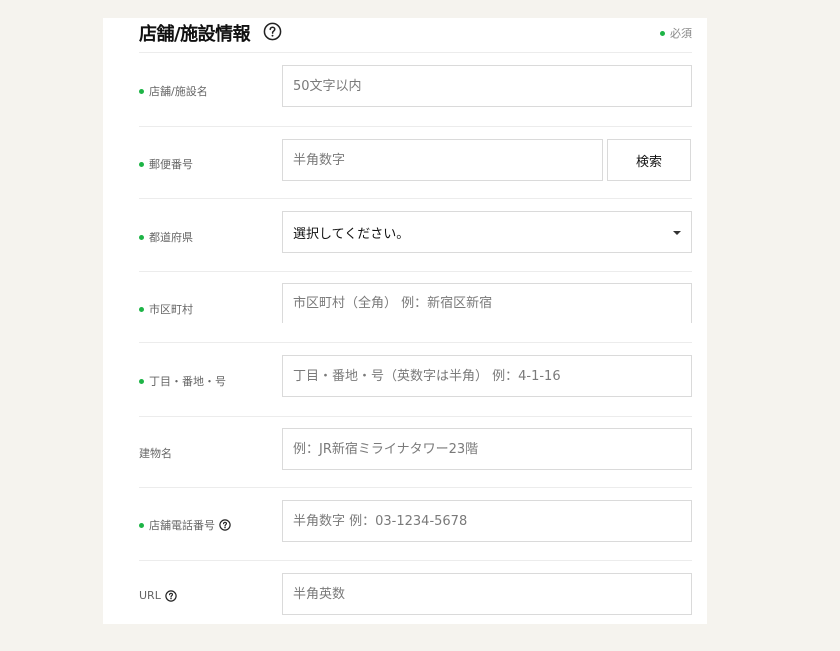 The image size is (840, 651). Describe the element at coordinates (195, 34) in the screenshot. I see `section-title: 店舗/施設情報` at that location.